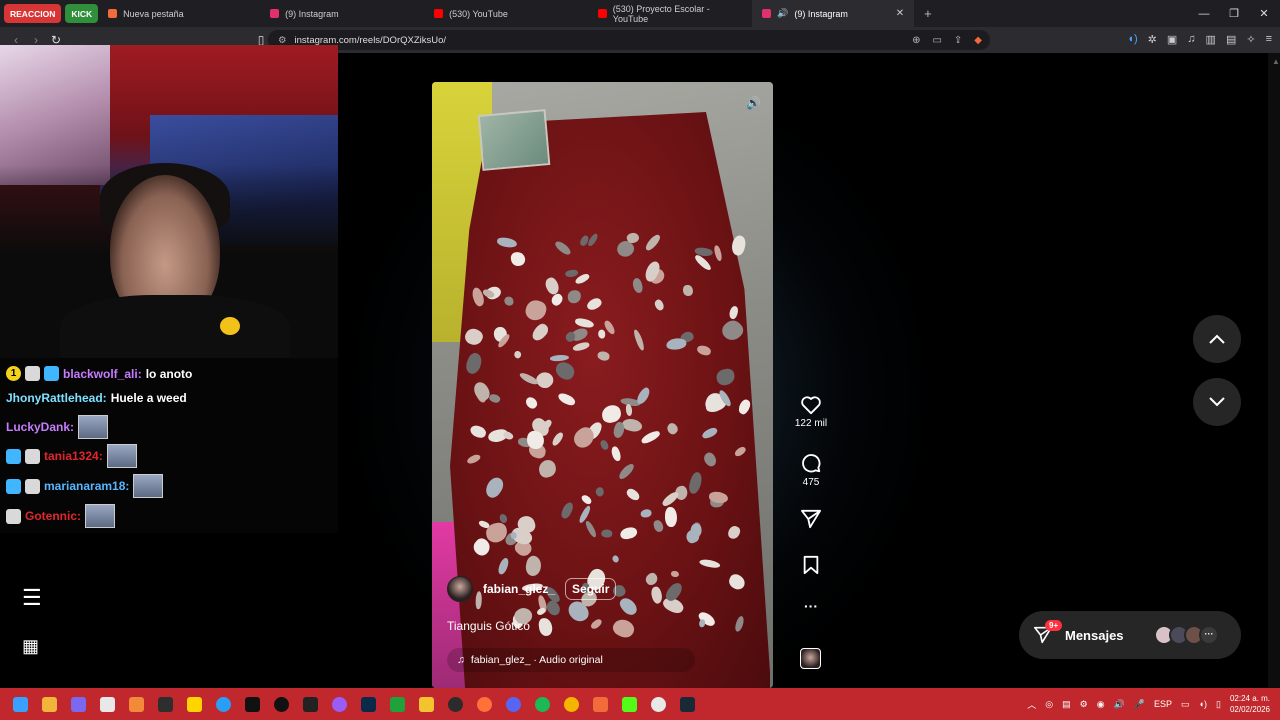 This screenshot has width=1280, height=720. I want to click on folder-icon, so click(426, 704).